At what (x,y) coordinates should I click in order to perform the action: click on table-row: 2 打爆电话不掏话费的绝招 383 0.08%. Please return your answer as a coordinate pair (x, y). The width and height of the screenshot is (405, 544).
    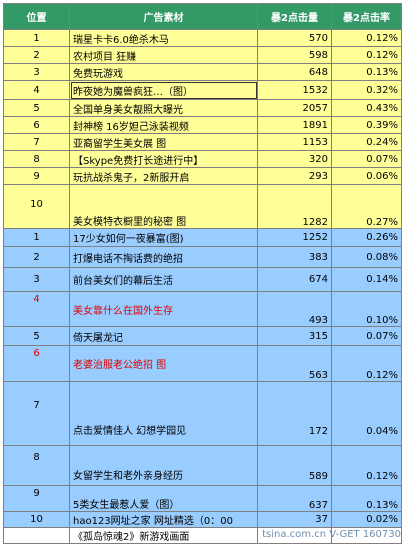
    Looking at the image, I should click on (202, 257).